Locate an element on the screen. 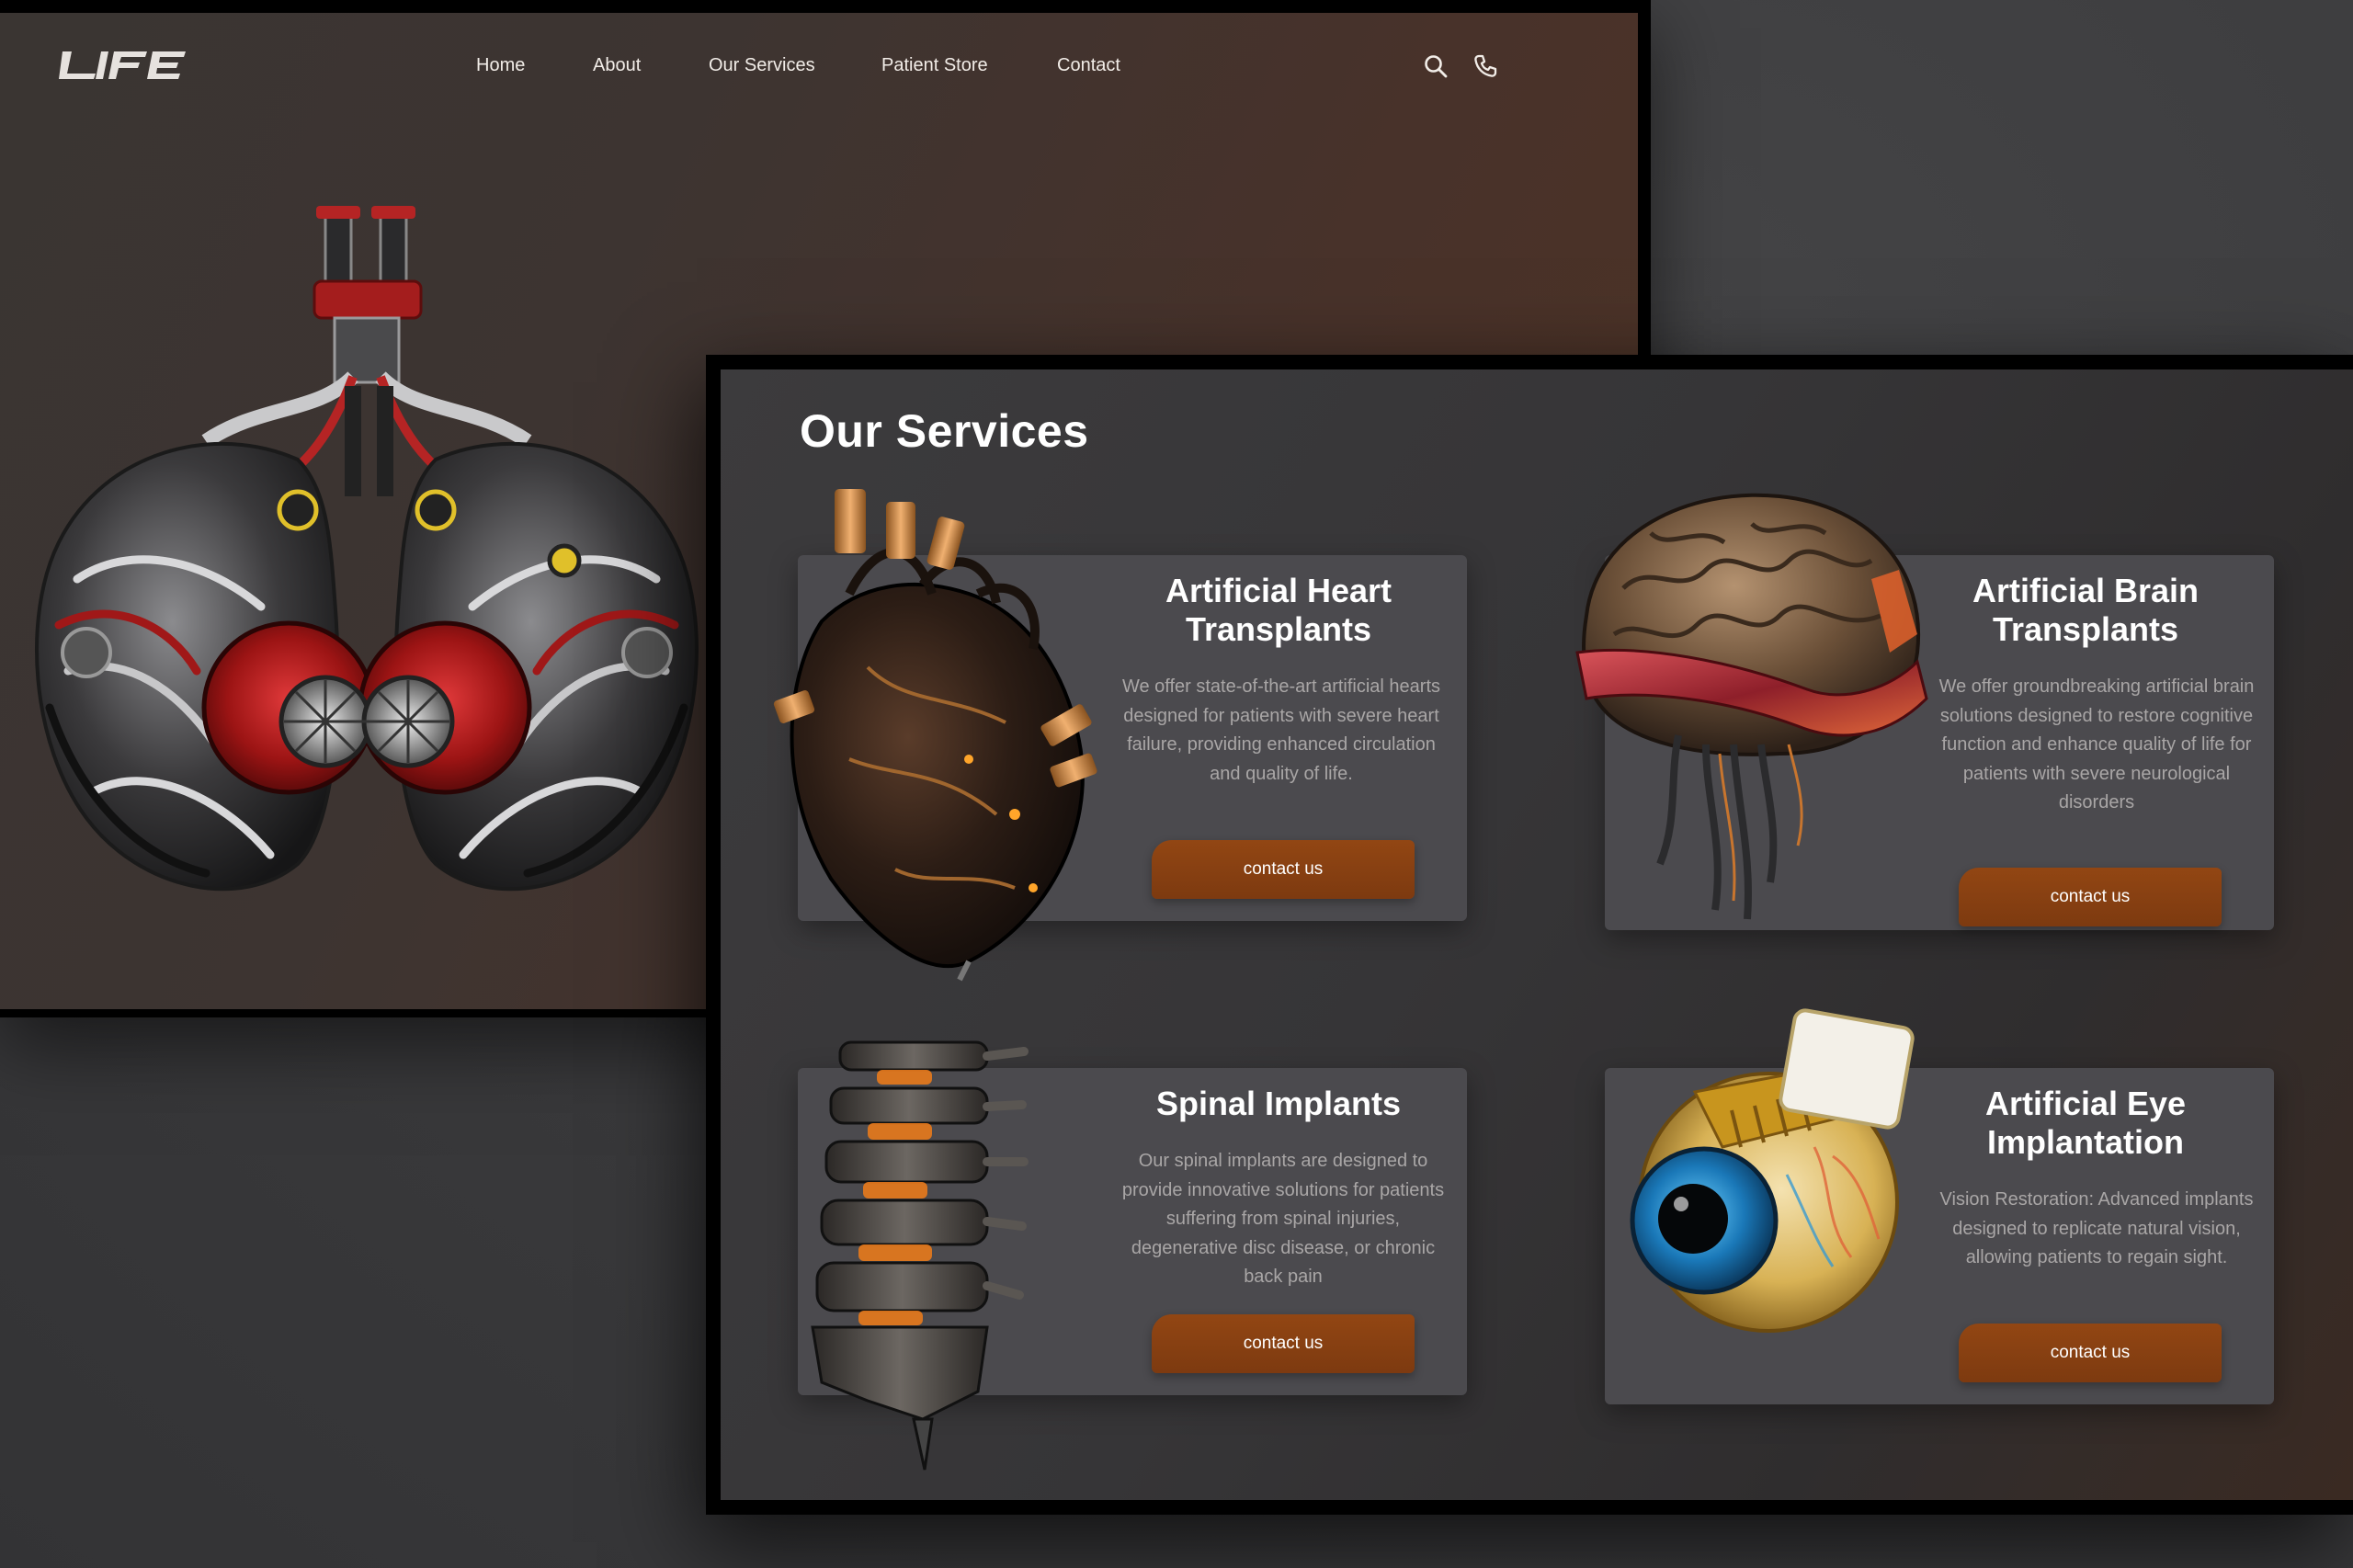 The height and width of the screenshot is (1568, 2353). service-card-title: Spinal Implants is located at coordinates (1278, 1103).